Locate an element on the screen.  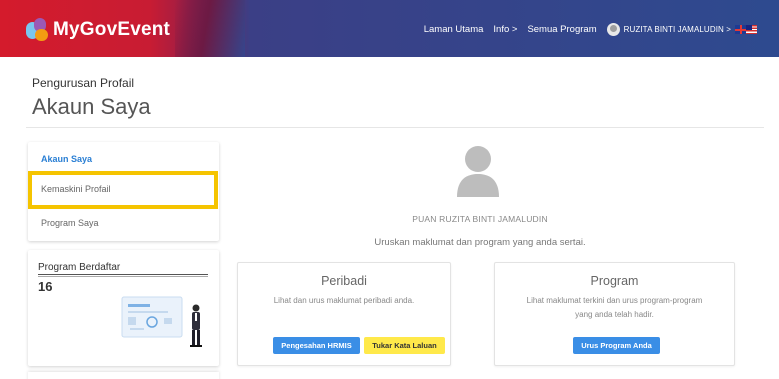
nav-info-menu: Info > is located at coordinates (505, 29).